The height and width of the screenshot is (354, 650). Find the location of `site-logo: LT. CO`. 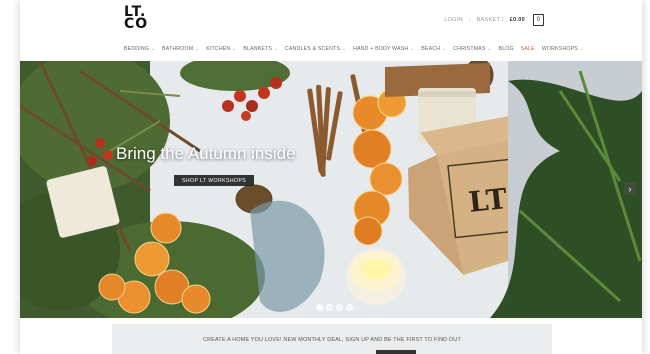

site-logo: LT. CO is located at coordinates (144, 18).